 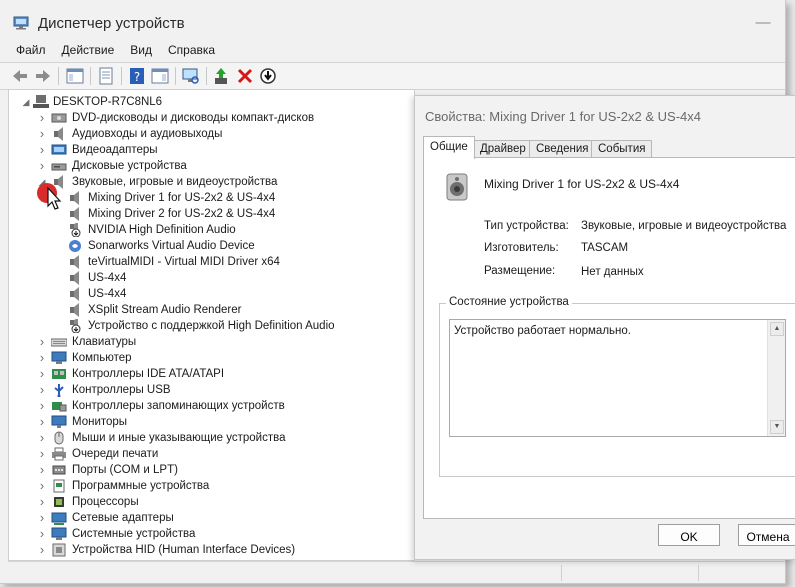 I want to click on display-adapter-icon, so click(x=59, y=149).